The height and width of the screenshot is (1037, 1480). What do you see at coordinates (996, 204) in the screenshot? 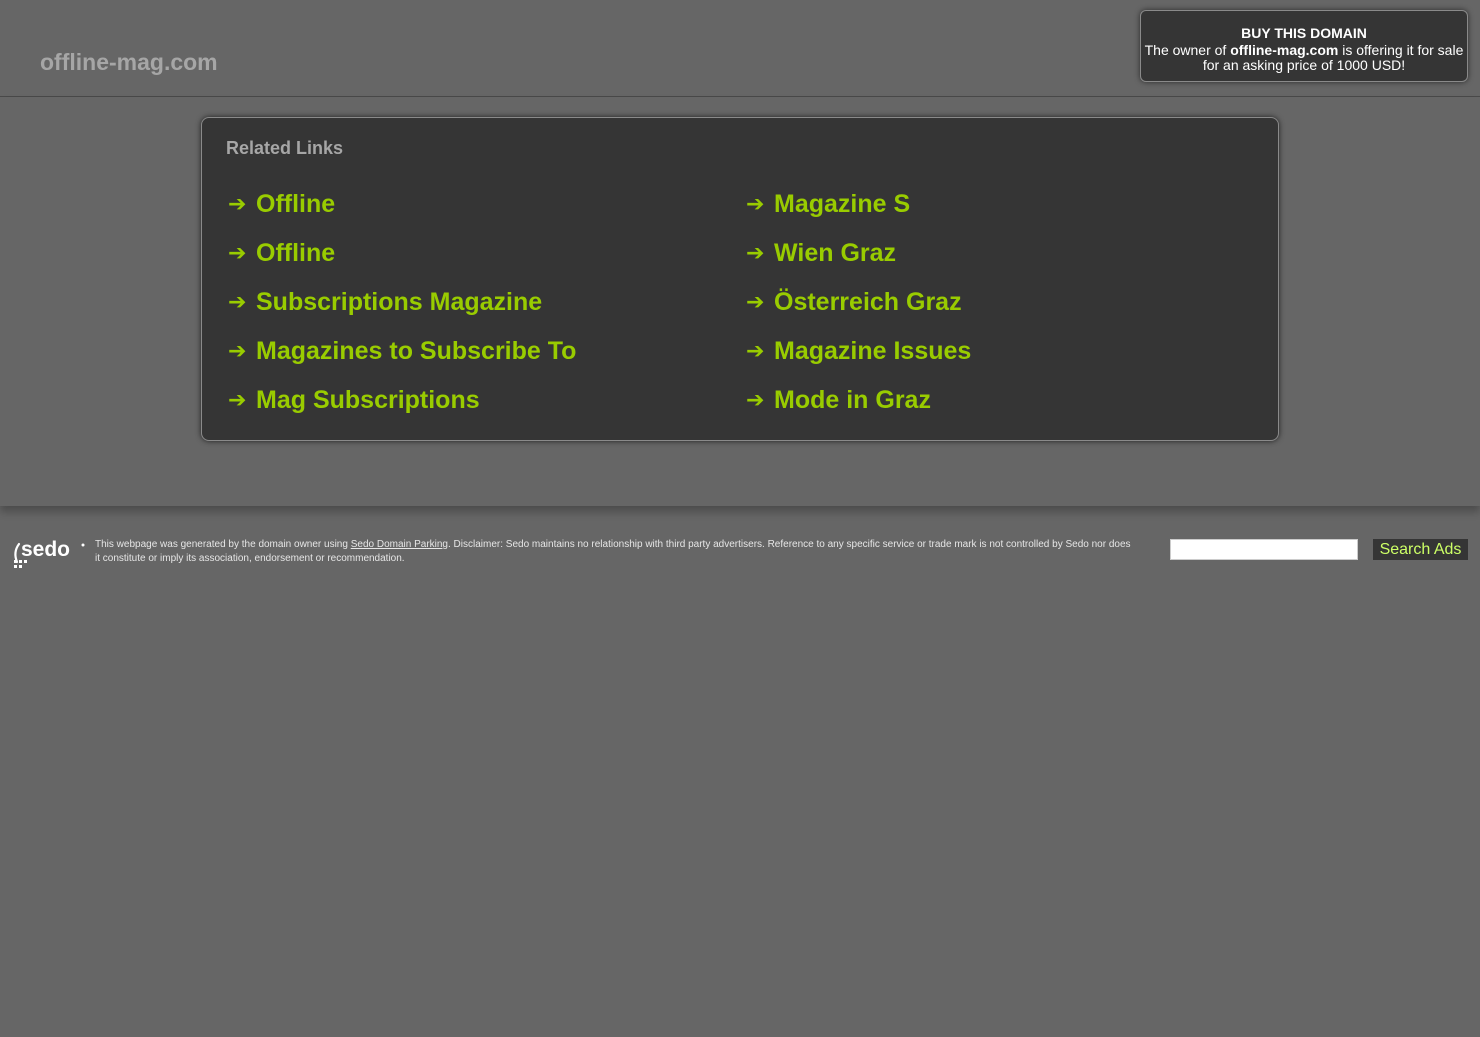
I see `related-link: ➔ Magazine S` at bounding box center [996, 204].